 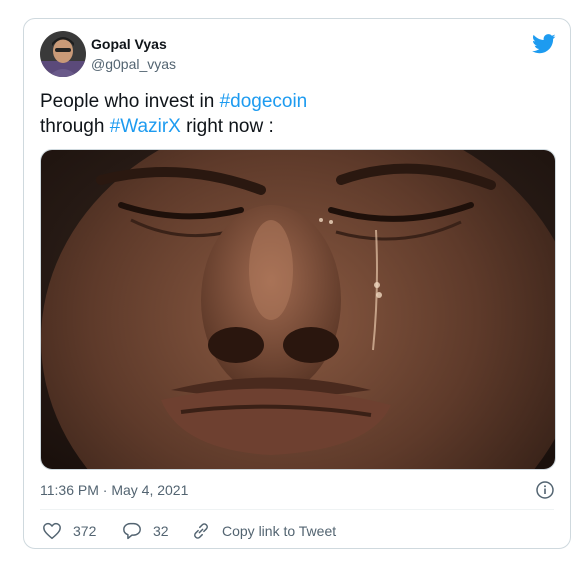 I want to click on reply-count: 32, so click(x=161, y=531).